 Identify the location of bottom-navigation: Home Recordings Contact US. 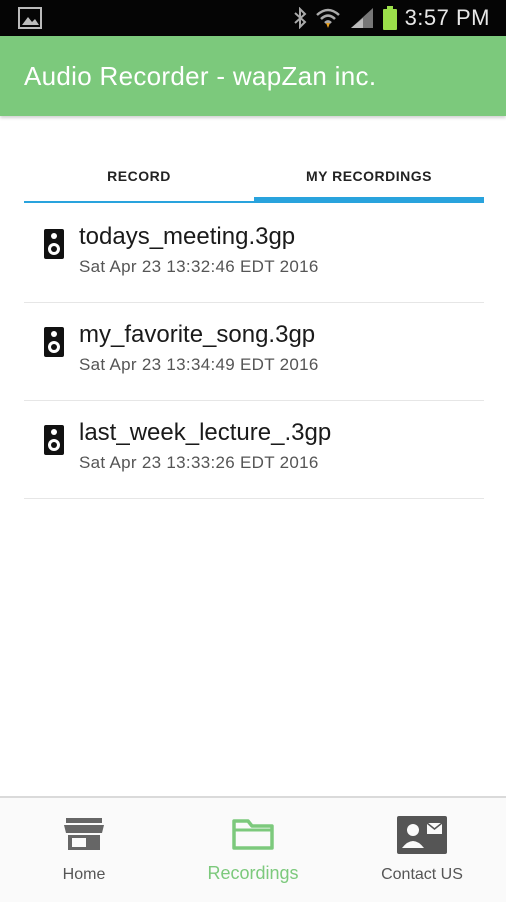
(253, 849).